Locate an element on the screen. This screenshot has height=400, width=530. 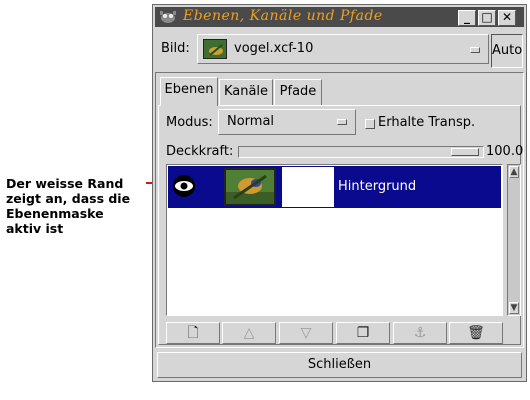
auto-button: Auto is located at coordinates (507, 51).